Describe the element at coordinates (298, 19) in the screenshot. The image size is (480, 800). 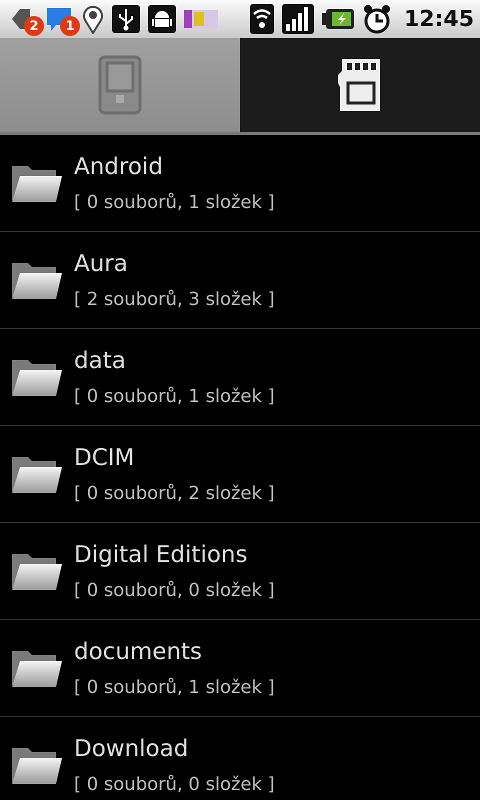
I see `signal-icon` at that location.